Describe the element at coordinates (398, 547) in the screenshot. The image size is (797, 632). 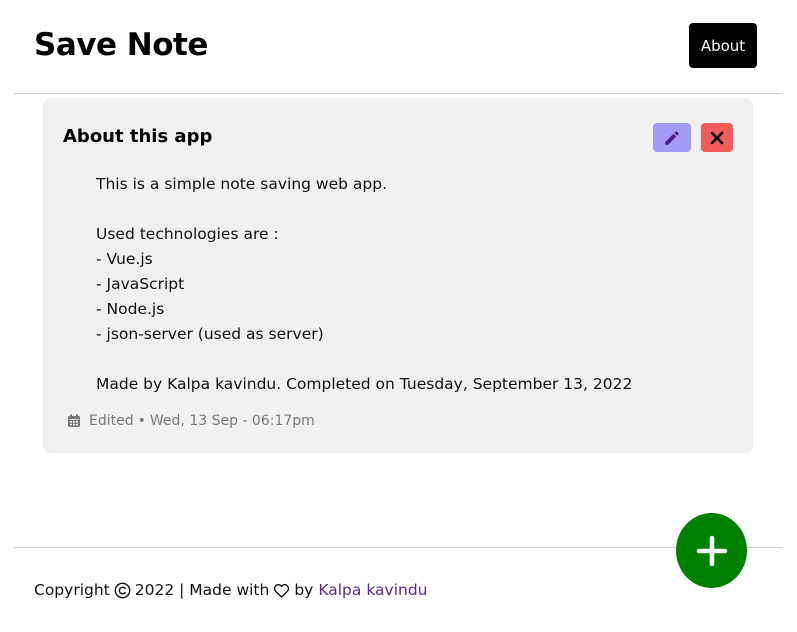
I see `footer-divider` at that location.